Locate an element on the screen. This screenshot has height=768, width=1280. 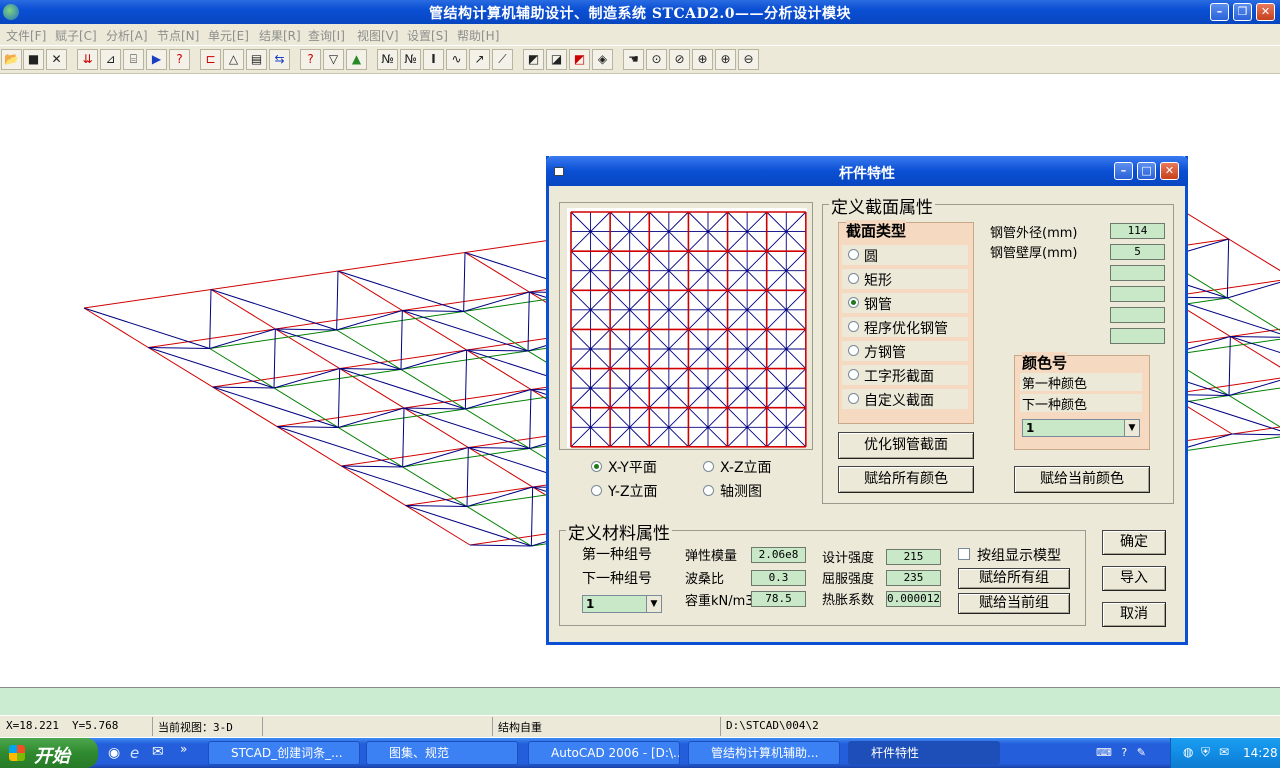
zoom-in-icon: ⊕ is located at coordinates (725, 59).